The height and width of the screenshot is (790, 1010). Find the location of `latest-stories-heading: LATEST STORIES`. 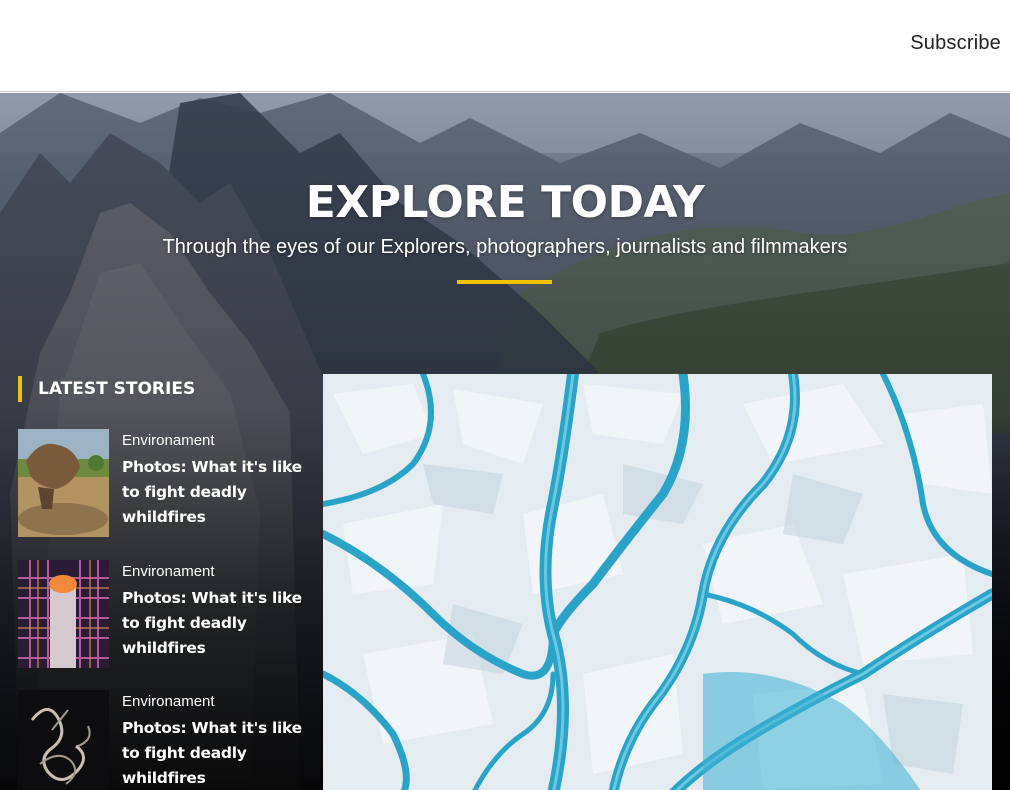

latest-stories-heading: LATEST STORIES is located at coordinates (106, 389).